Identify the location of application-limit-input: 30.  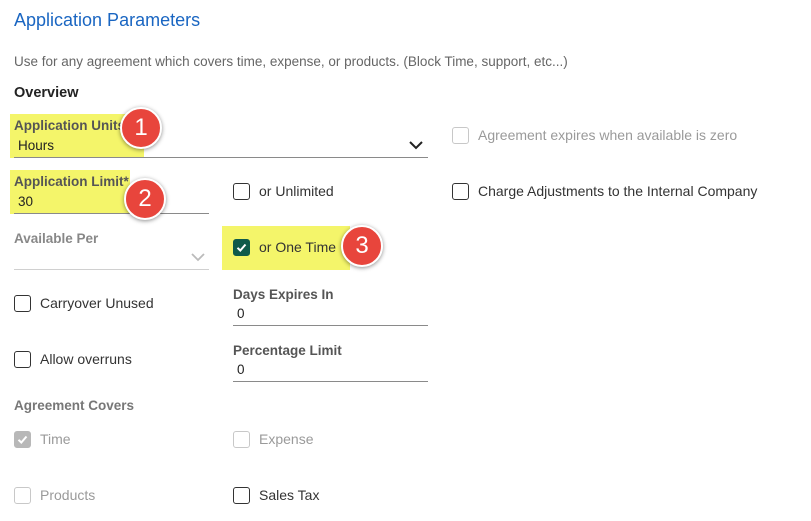
(25, 201).